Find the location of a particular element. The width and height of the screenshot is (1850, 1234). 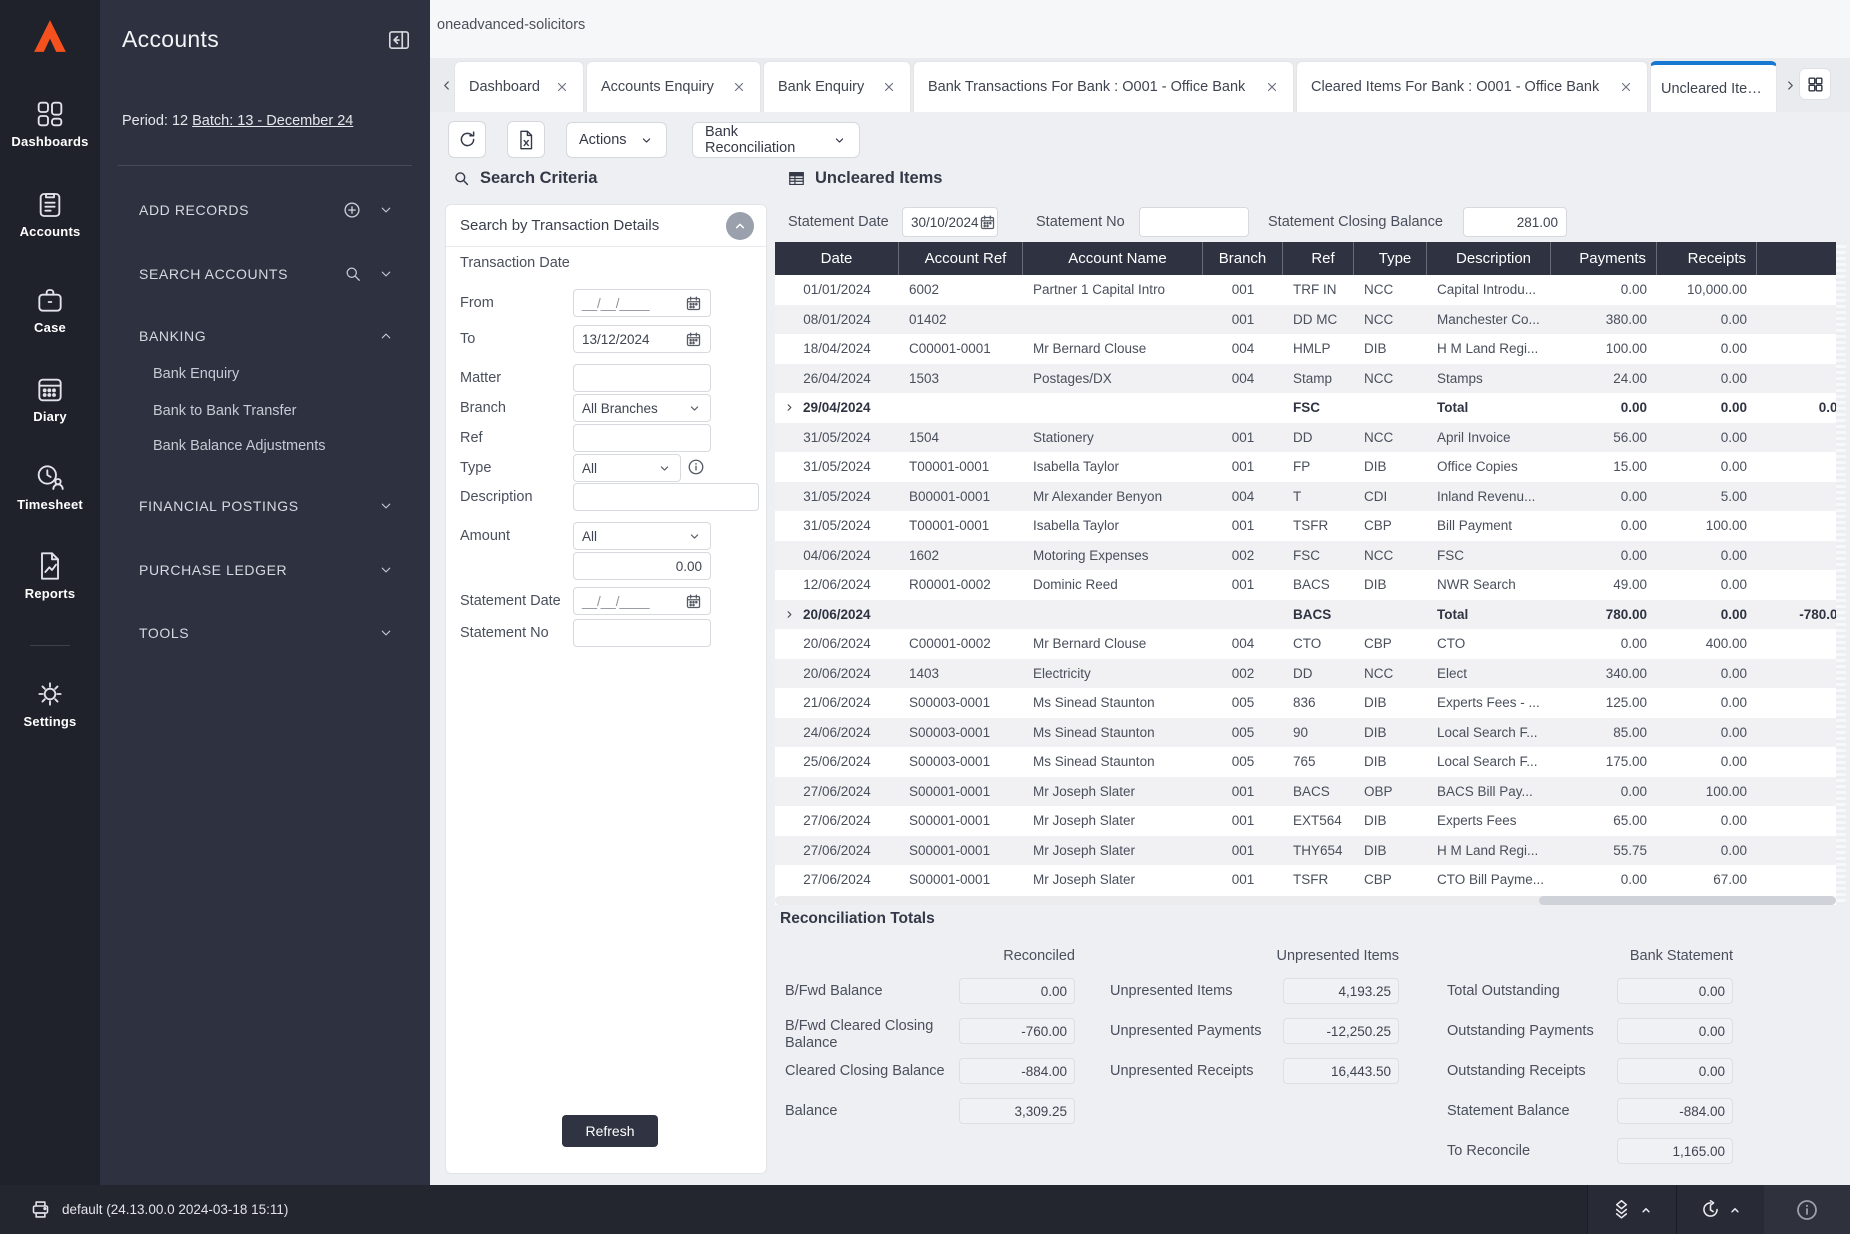

branch-select: All Branches is located at coordinates (642, 408).